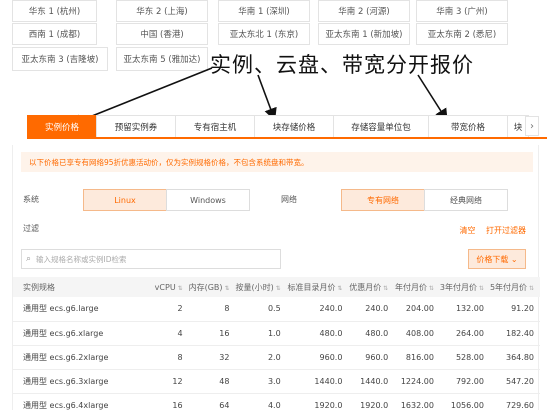 The width and height of the screenshot is (547, 410). Describe the element at coordinates (212, 309) in the screenshot. I see `cell-memory: 8` at that location.